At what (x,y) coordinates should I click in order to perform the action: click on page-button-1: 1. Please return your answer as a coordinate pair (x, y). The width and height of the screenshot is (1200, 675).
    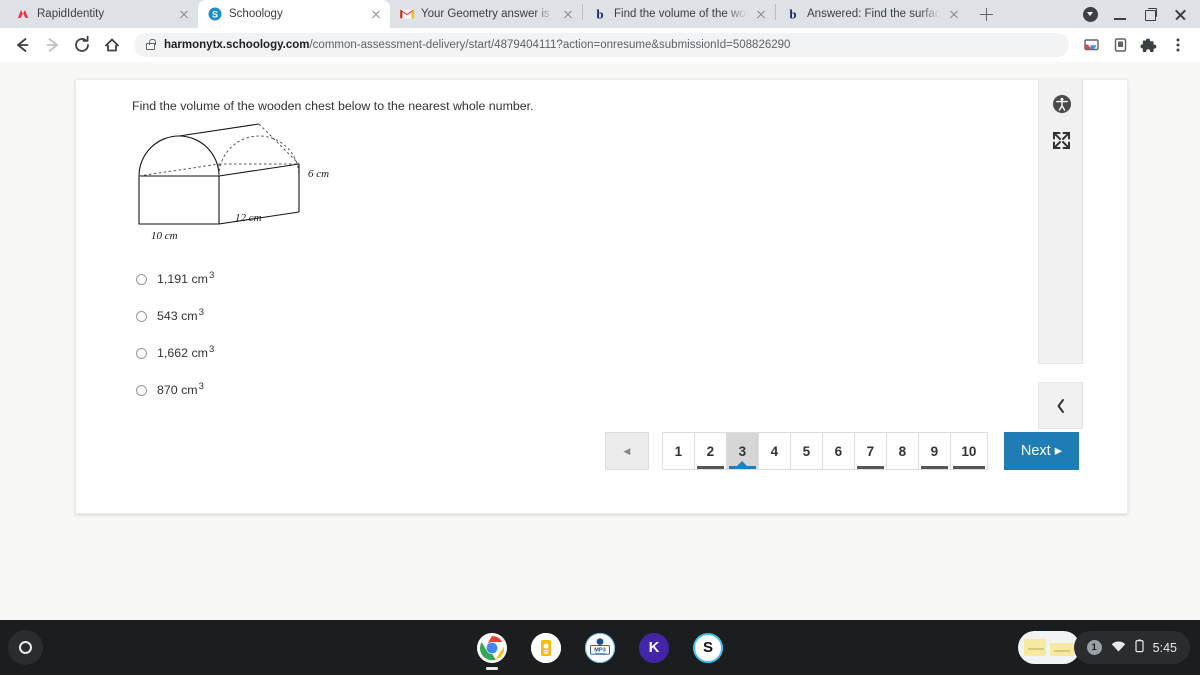
    Looking at the image, I should click on (678, 451).